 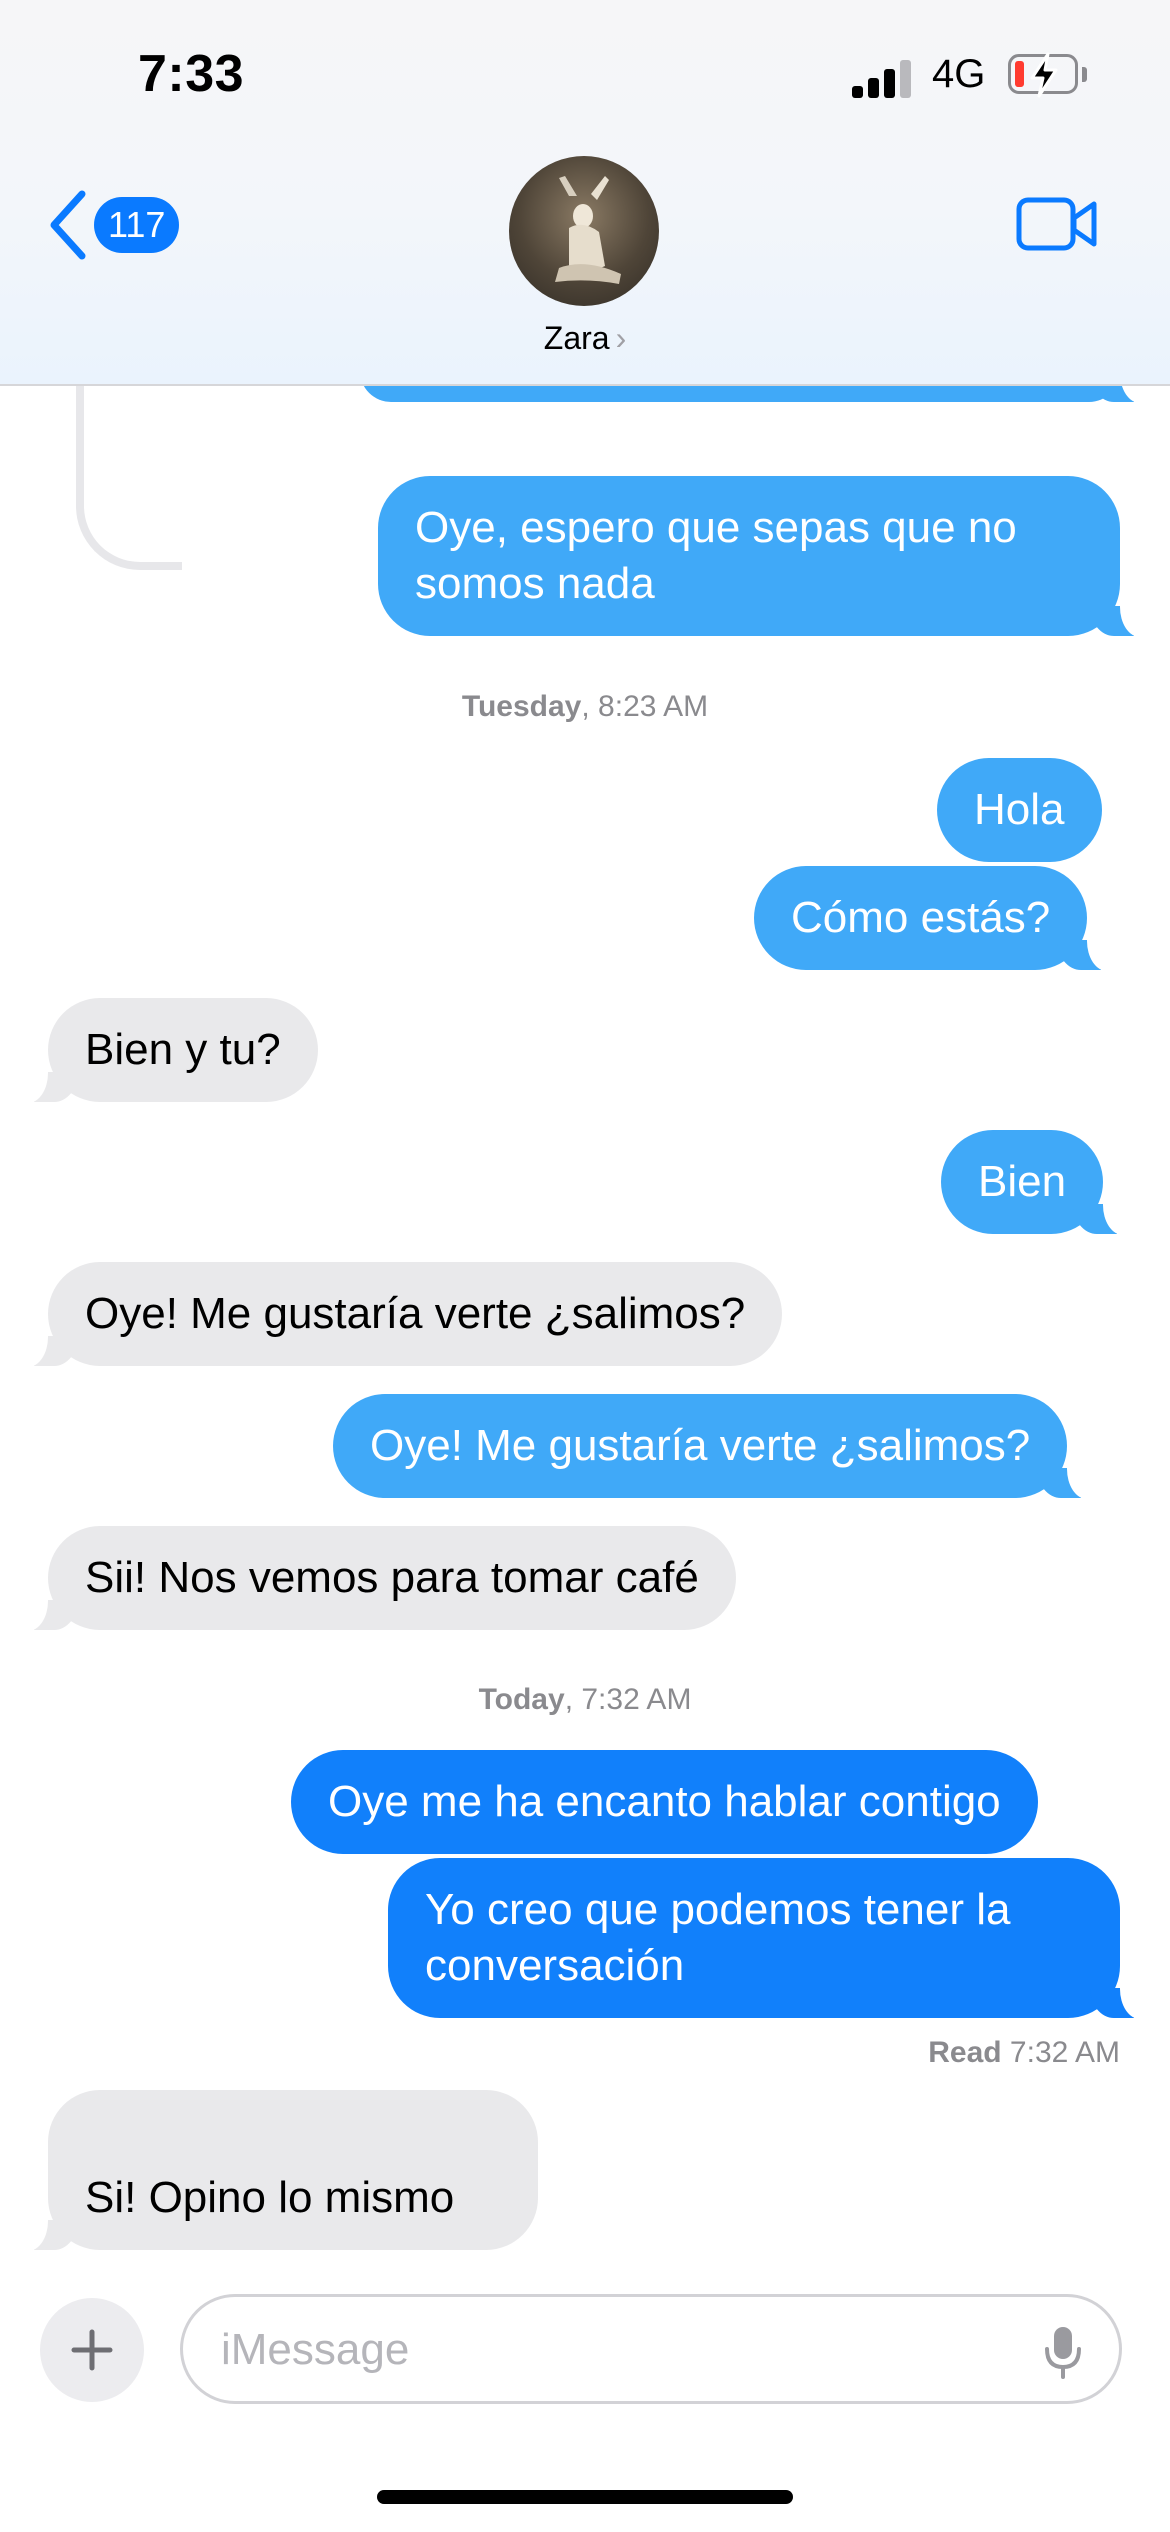 I want to click on message-bubble-received: Si! Opino lo mismo, so click(x=274, y=2170).